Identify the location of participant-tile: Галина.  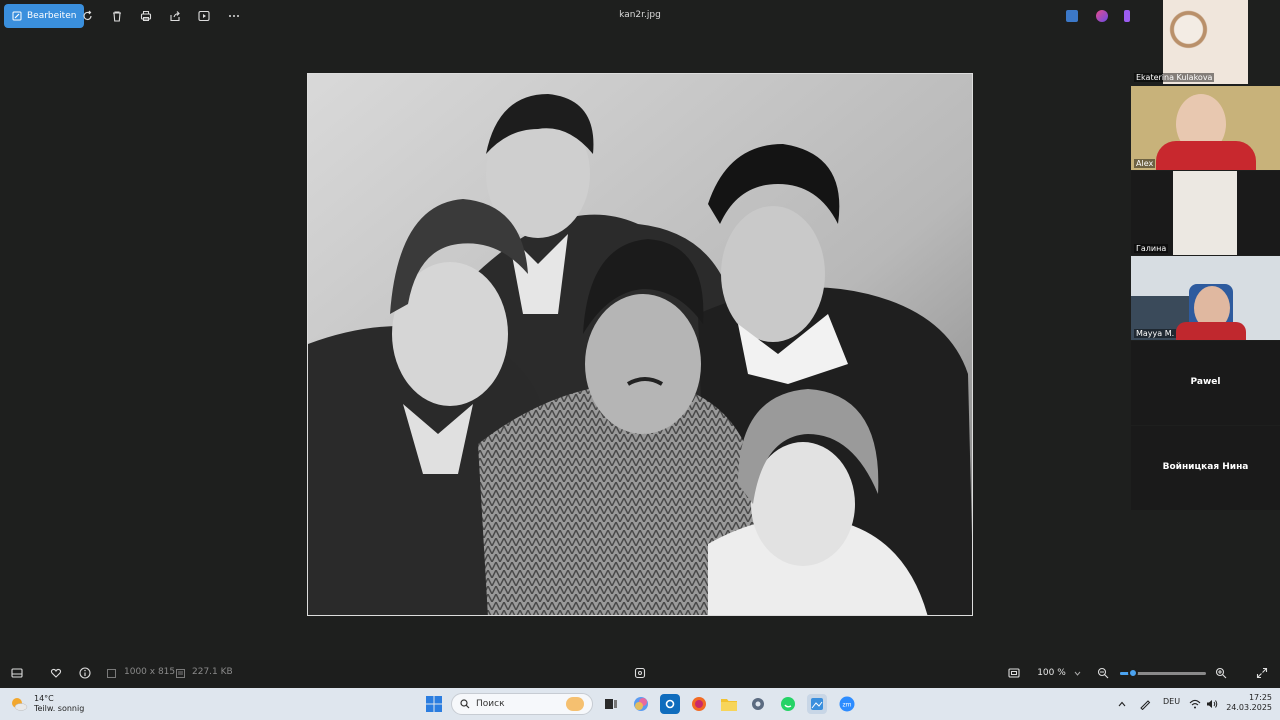
(1205, 213).